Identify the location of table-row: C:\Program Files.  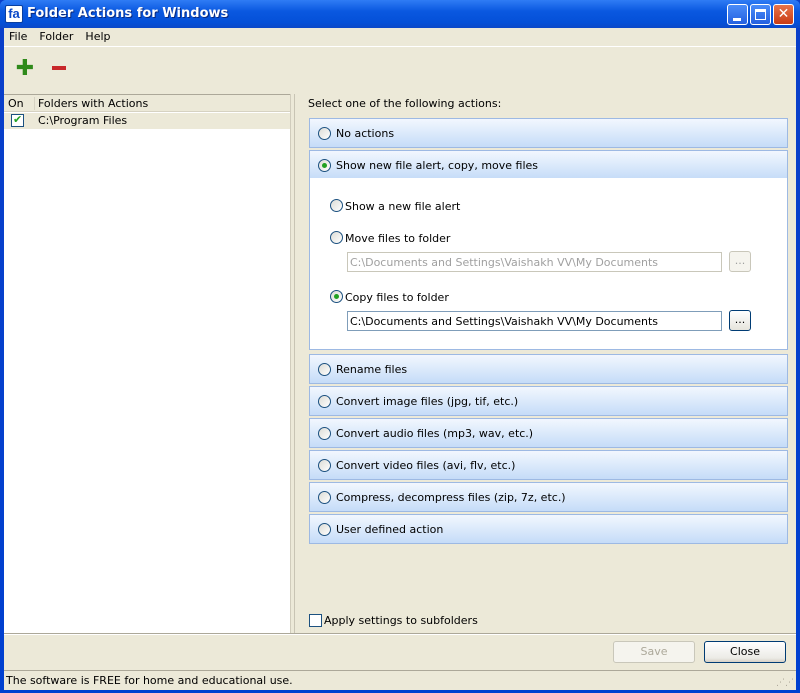
(147, 121).